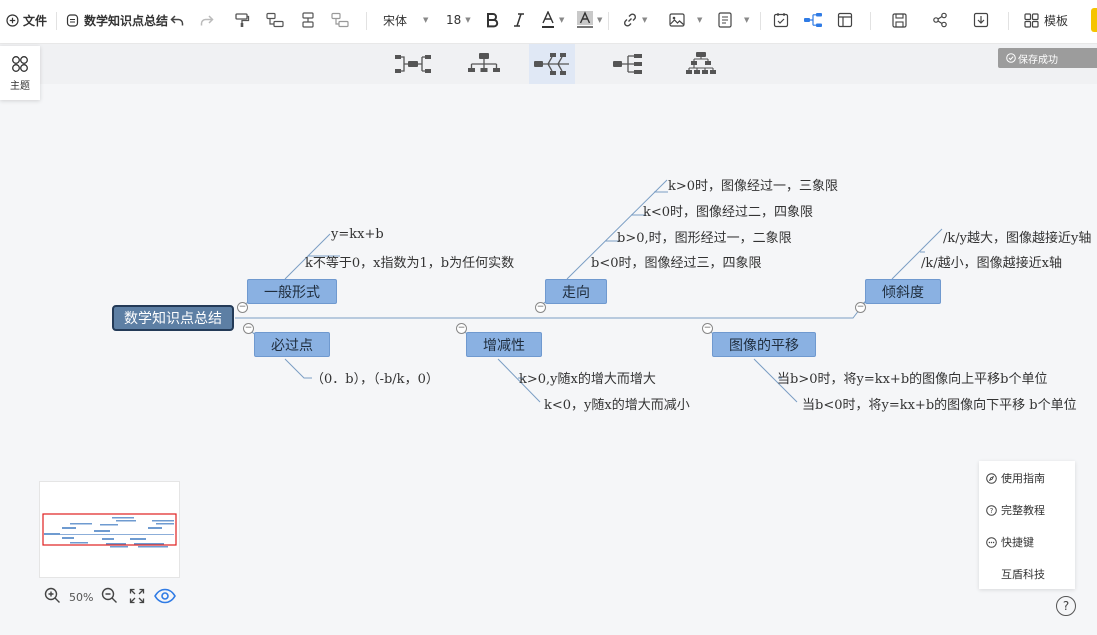  What do you see at coordinates (81, 597) in the screenshot?
I see `zoom-level: 50%` at bounding box center [81, 597].